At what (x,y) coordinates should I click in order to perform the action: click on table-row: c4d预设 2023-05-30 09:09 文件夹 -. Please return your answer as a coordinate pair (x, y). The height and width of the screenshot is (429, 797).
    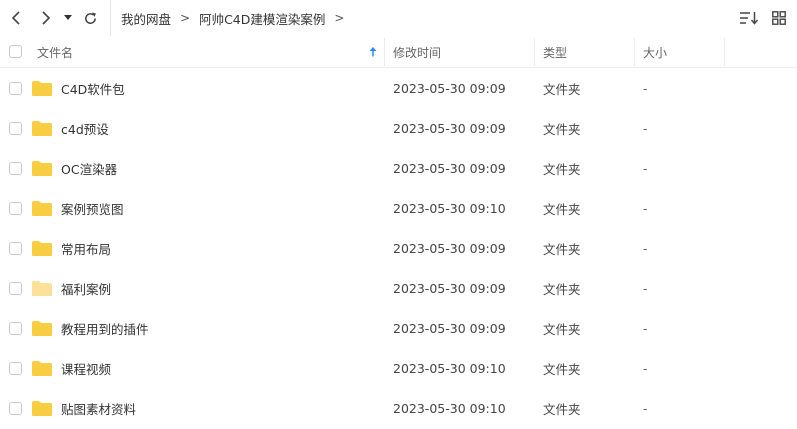
    Looking at the image, I should click on (398, 128).